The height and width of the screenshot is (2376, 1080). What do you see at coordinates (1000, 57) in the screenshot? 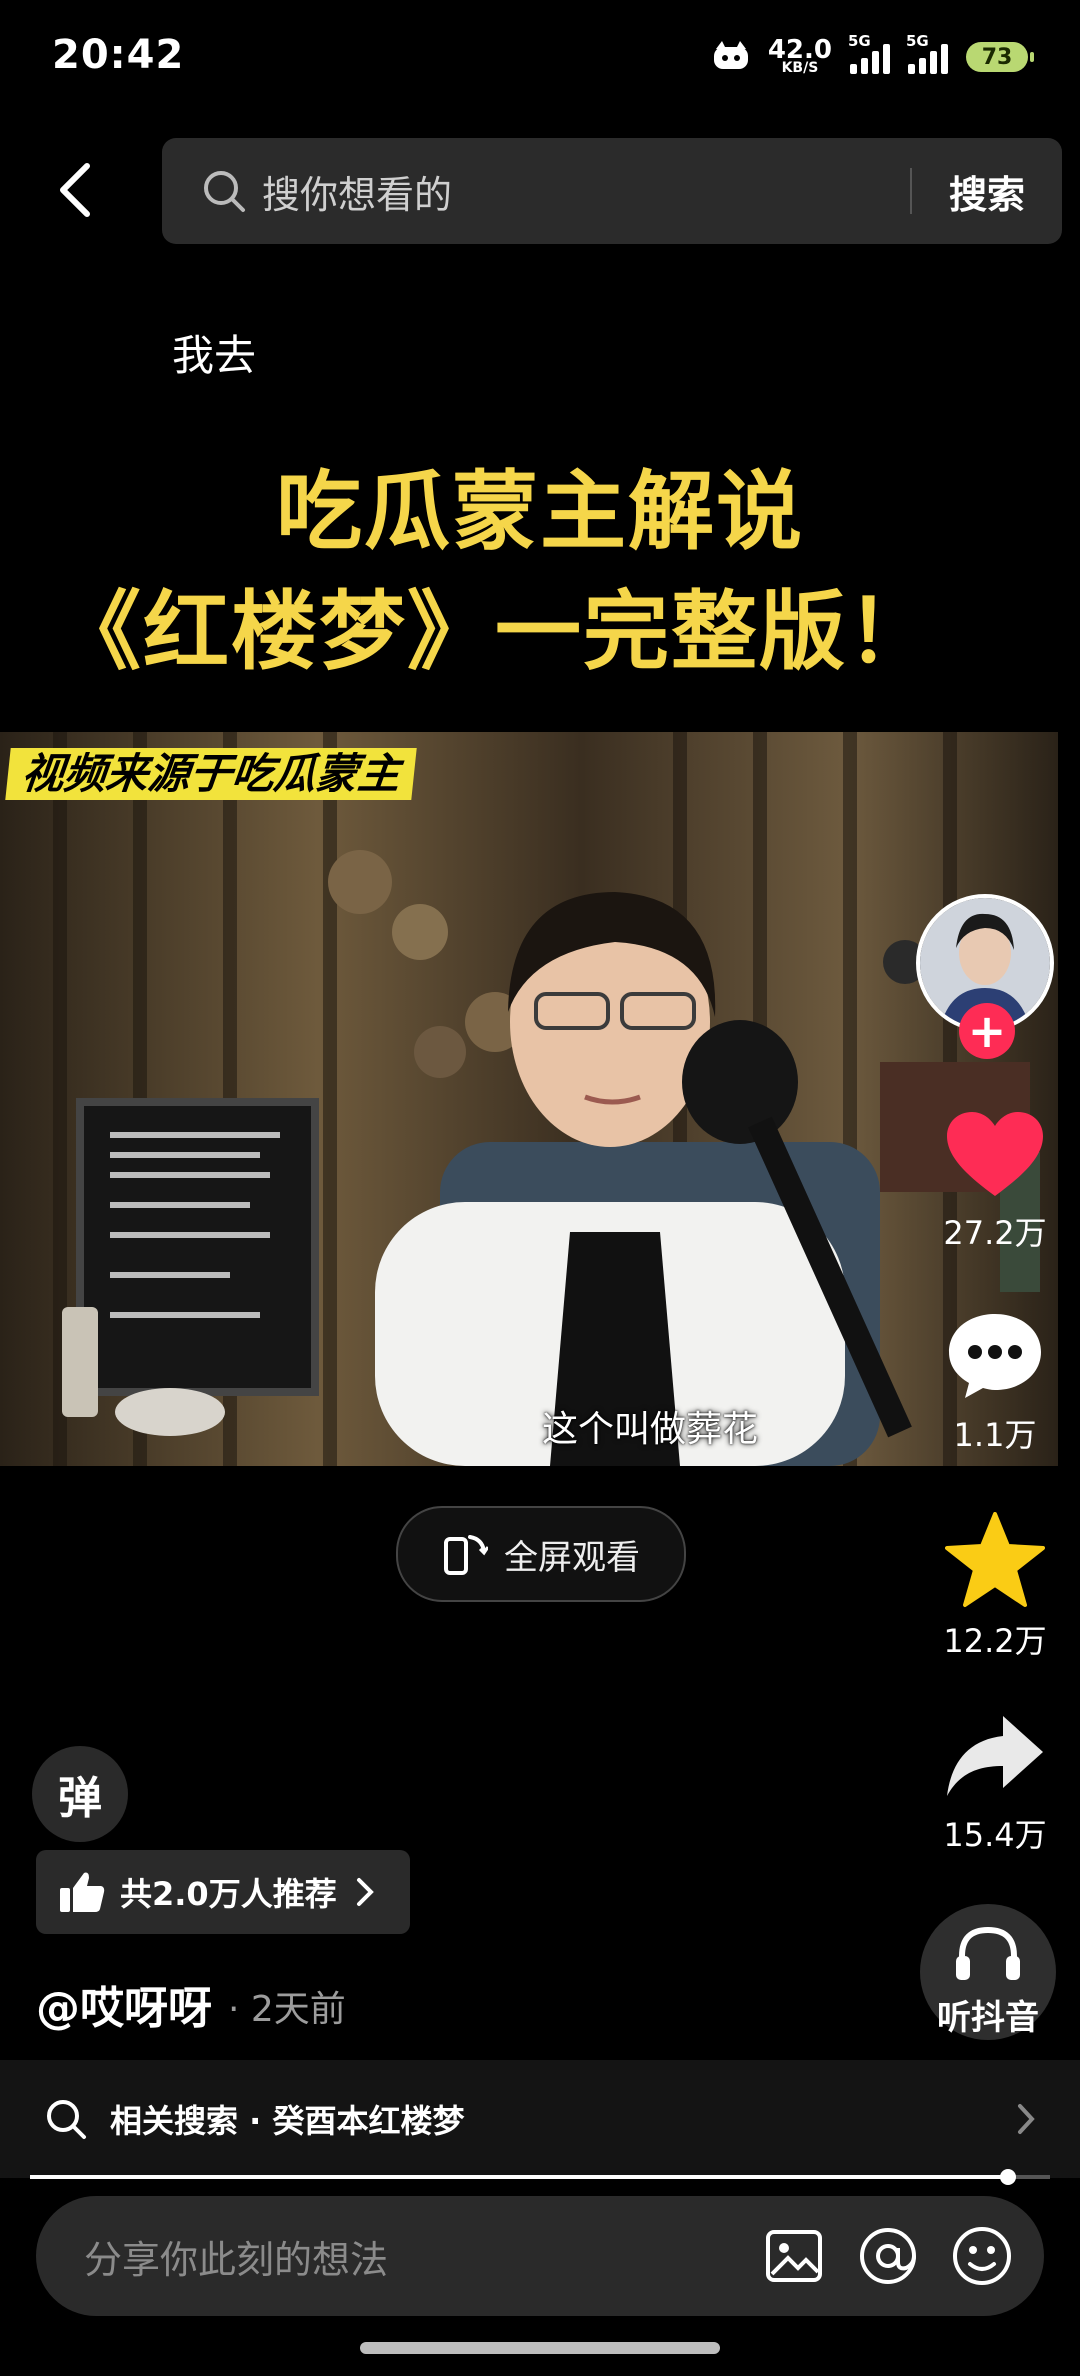
I see `battery-icon: 73` at bounding box center [1000, 57].